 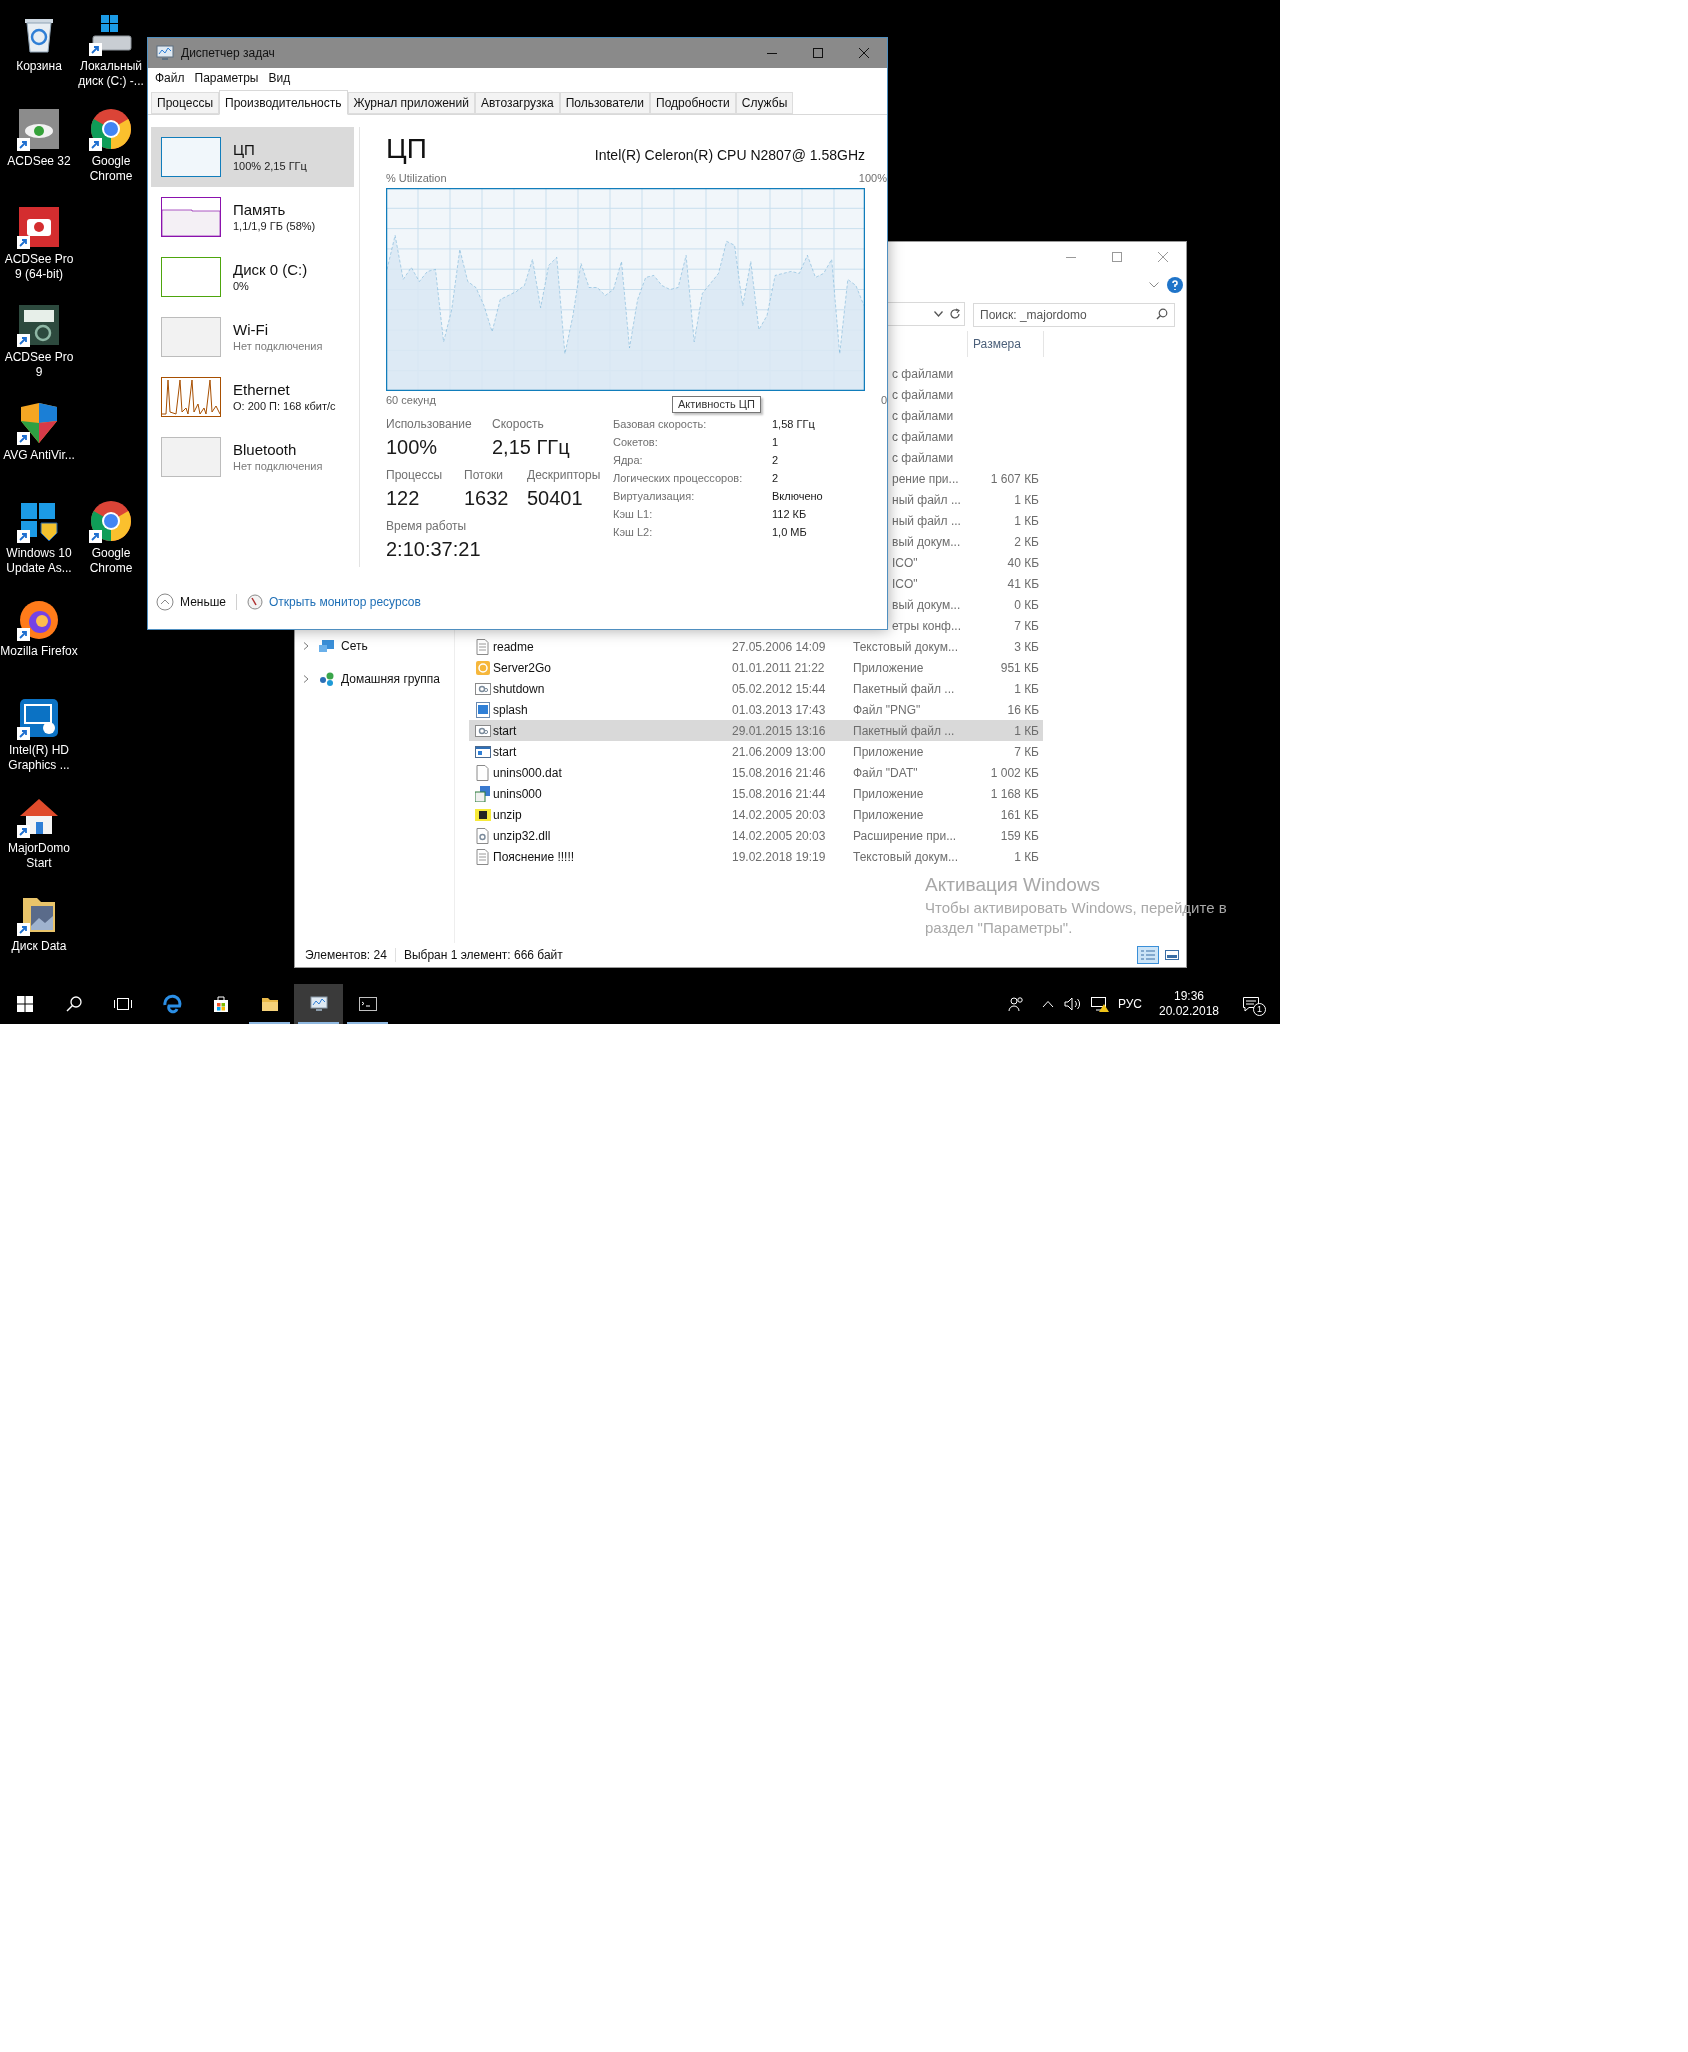 What do you see at coordinates (967, 562) in the screenshot?
I see `file-row: ICO" 40 КБ` at bounding box center [967, 562].